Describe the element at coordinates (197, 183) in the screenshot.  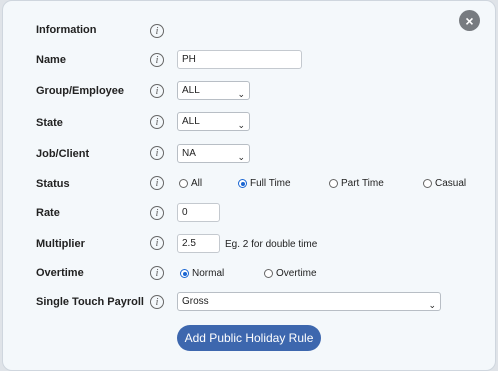
I see `status-all-label: All` at that location.